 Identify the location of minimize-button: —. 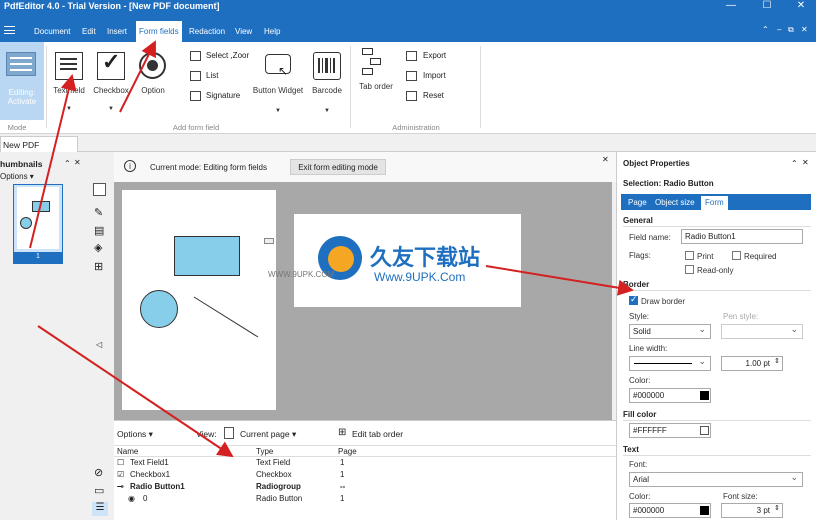
(731, 5).